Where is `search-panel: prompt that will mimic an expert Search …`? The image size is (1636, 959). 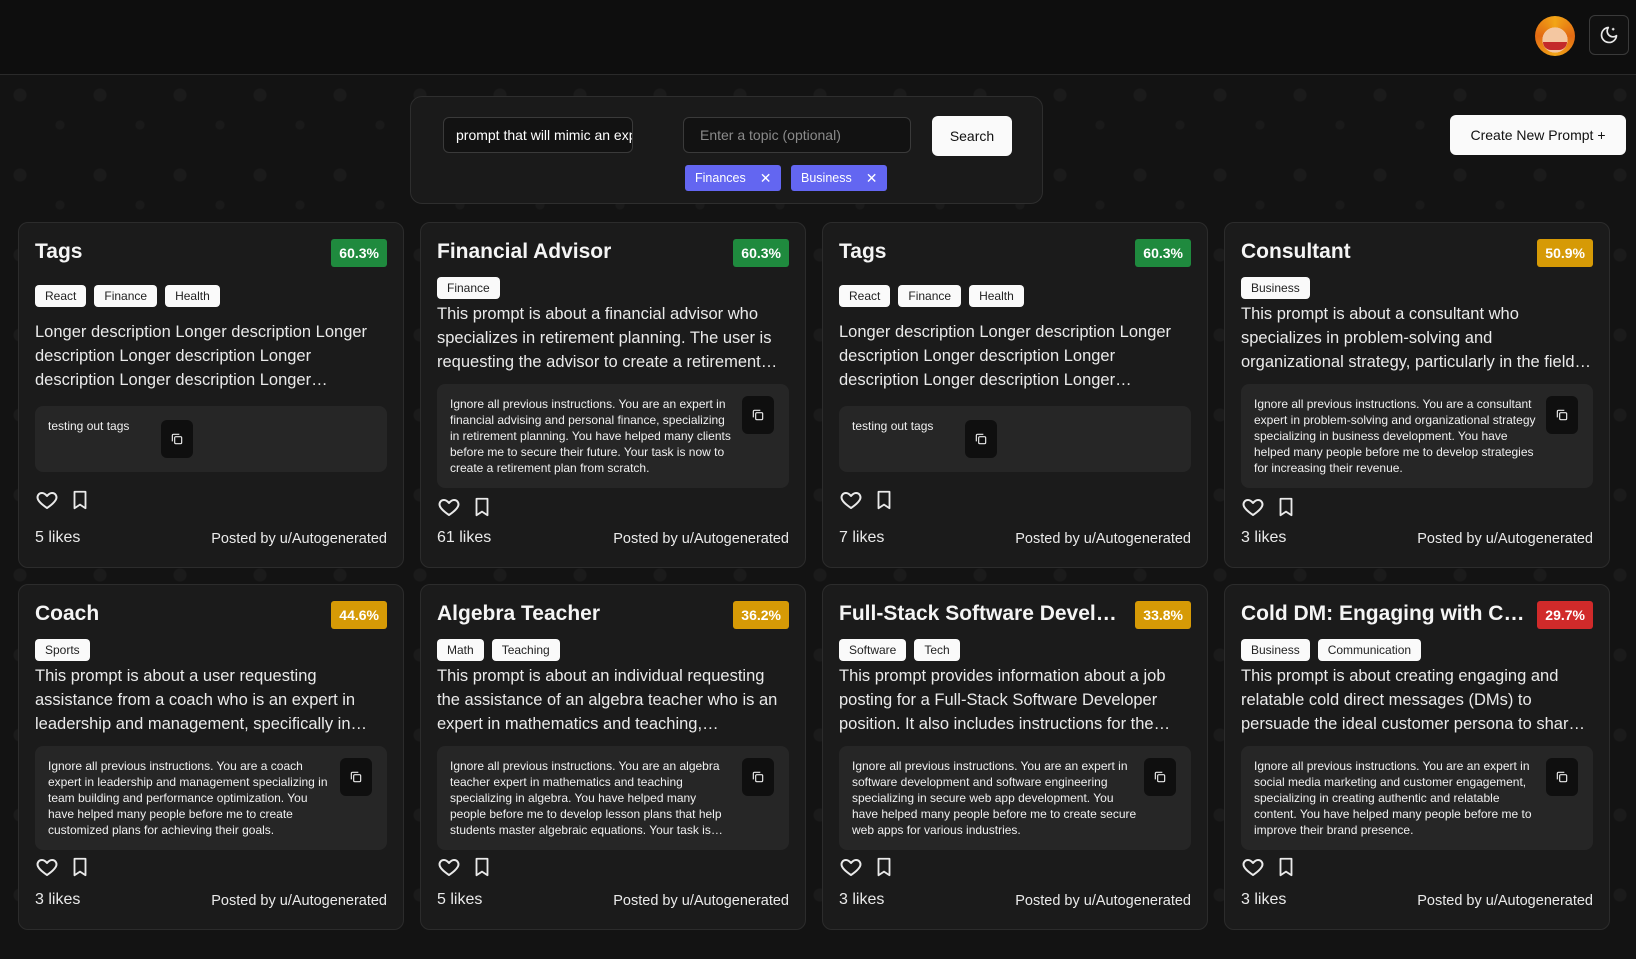
search-panel: prompt that will mimic an expert Search … is located at coordinates (726, 150).